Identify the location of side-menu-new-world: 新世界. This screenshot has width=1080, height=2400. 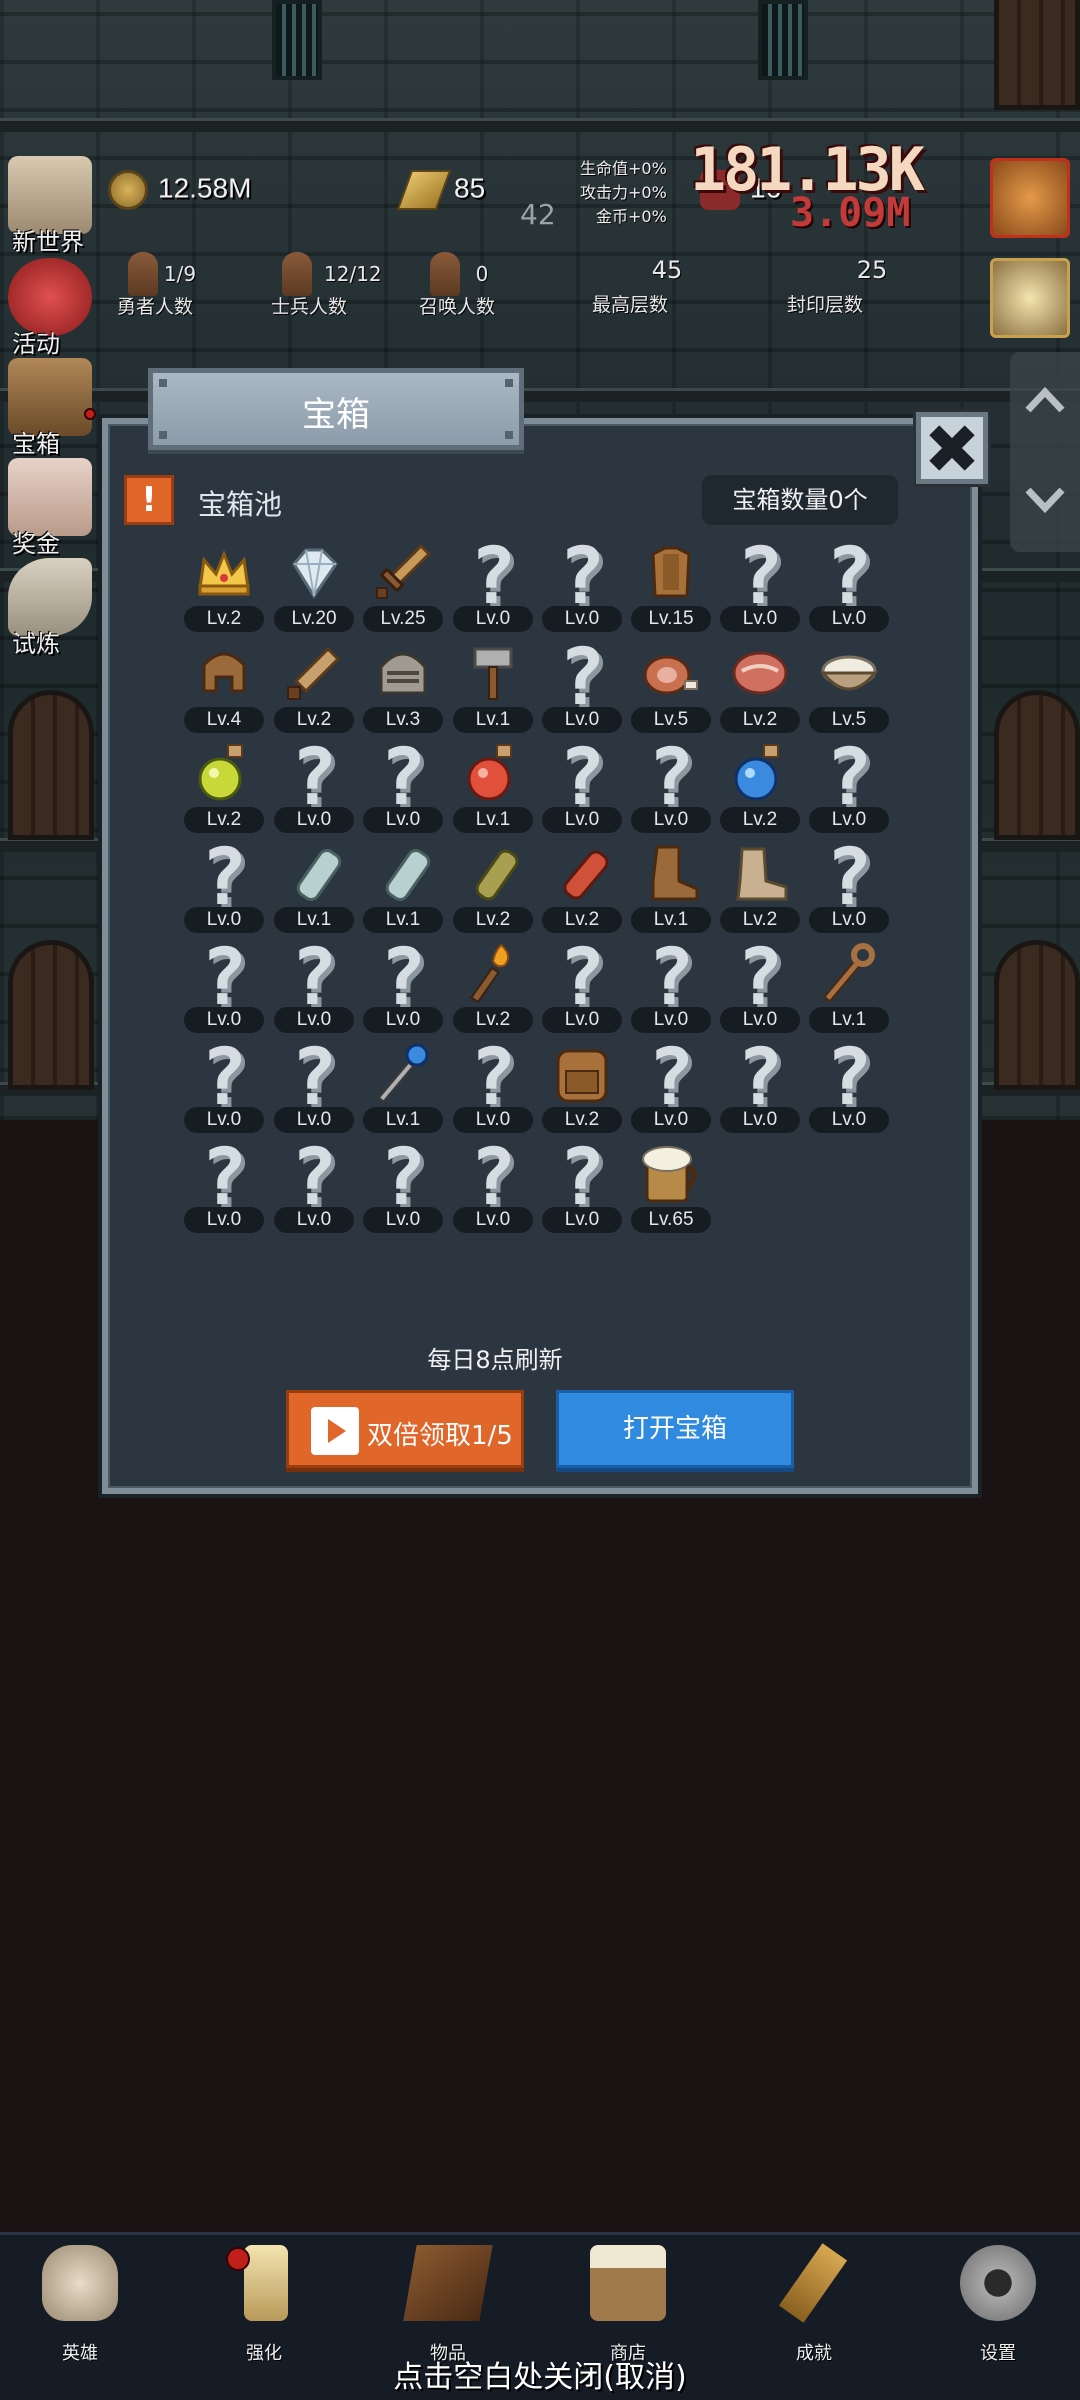
(50, 206).